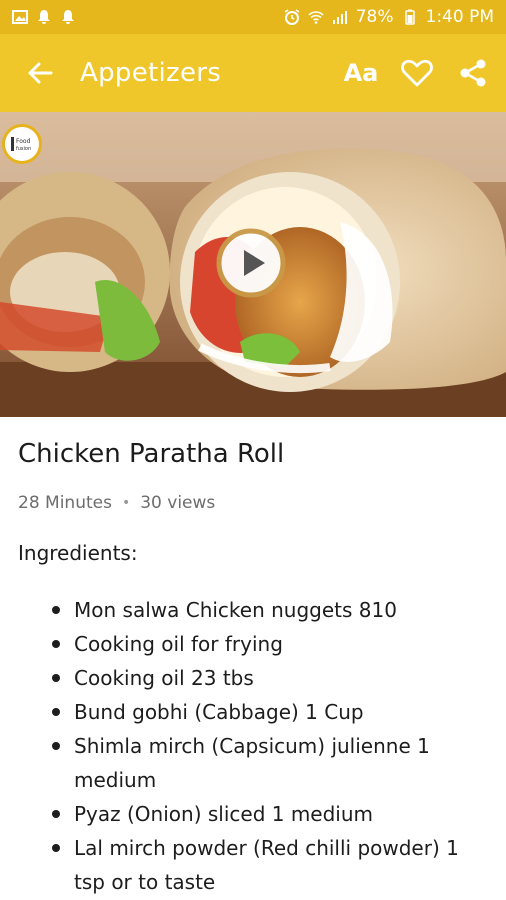  I want to click on share-button, so click(473, 73).